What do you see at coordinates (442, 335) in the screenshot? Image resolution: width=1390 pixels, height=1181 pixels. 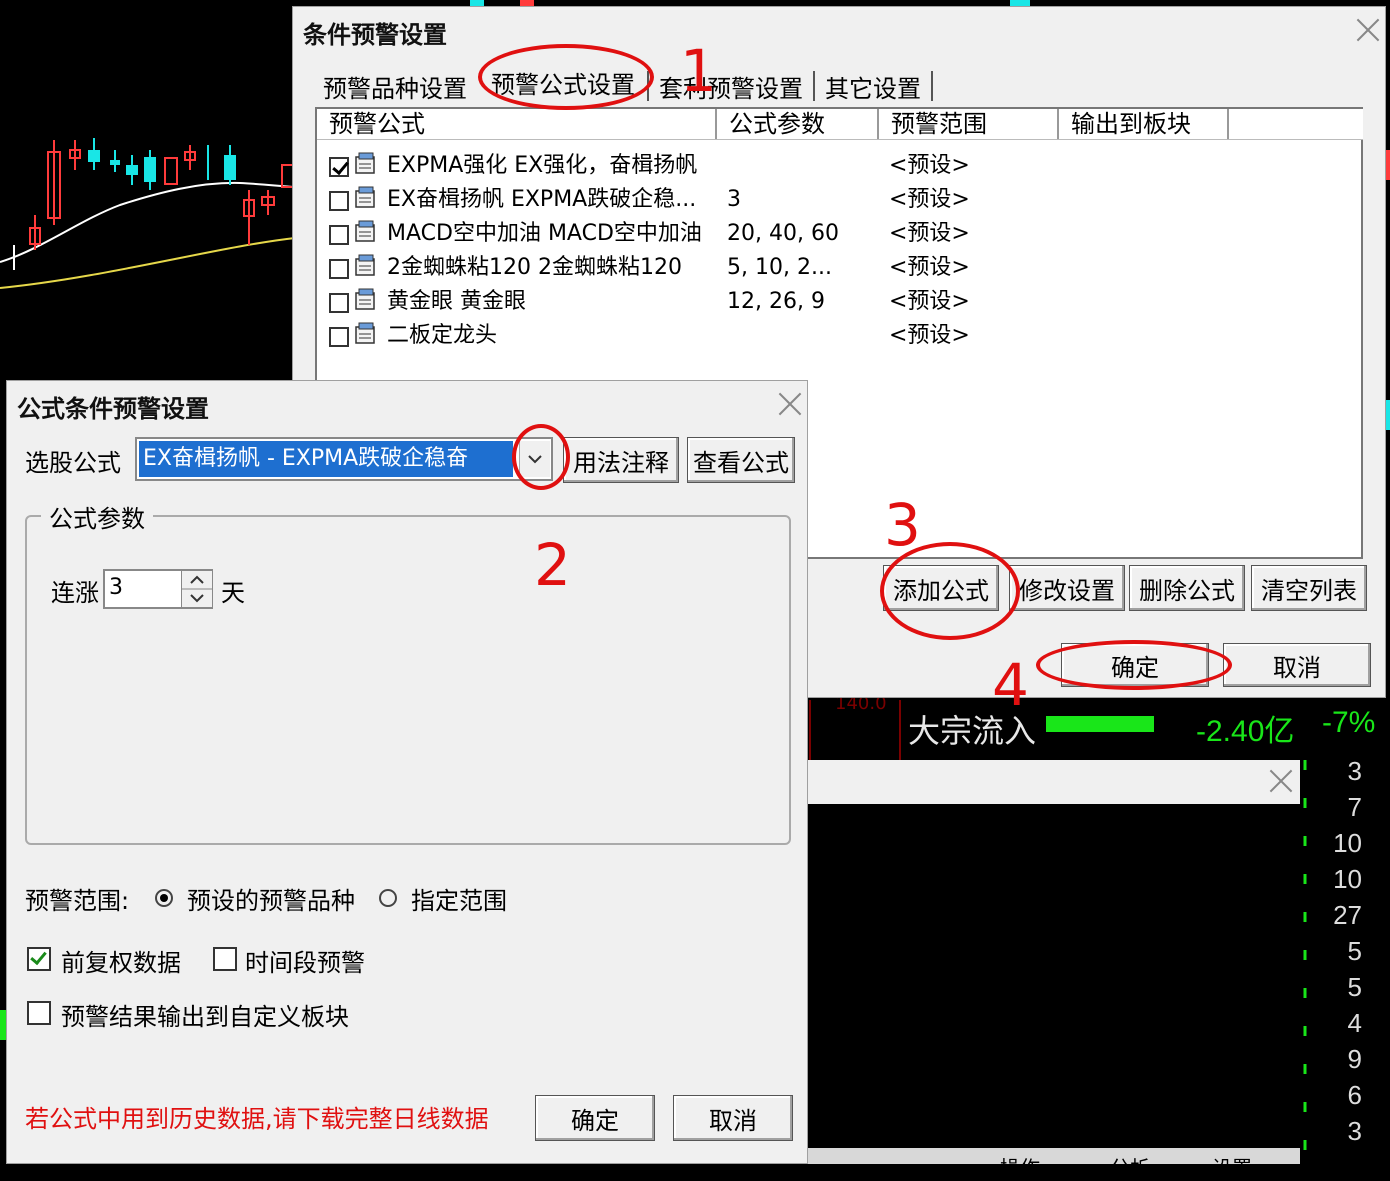 I see `formula-row-name: 二板定龙头` at bounding box center [442, 335].